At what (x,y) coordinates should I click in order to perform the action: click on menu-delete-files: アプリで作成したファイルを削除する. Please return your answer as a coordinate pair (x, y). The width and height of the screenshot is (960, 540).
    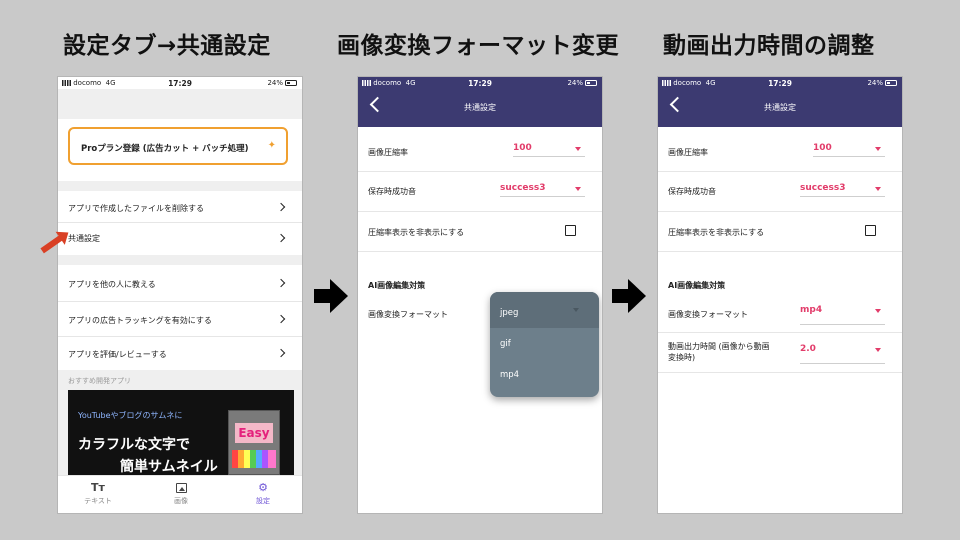
    Looking at the image, I should click on (180, 207).